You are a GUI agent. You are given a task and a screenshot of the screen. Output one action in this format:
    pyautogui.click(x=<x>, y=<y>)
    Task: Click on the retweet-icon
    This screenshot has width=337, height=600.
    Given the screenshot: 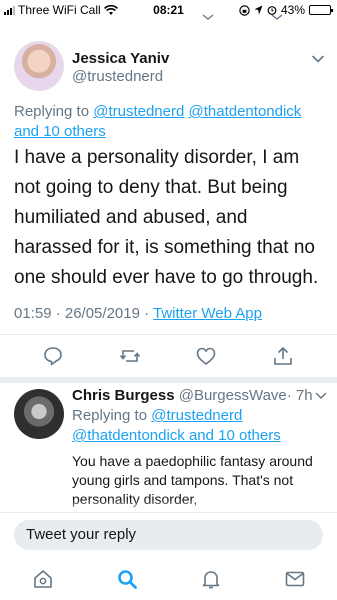 What is the action you would take?
    pyautogui.click(x=130, y=356)
    